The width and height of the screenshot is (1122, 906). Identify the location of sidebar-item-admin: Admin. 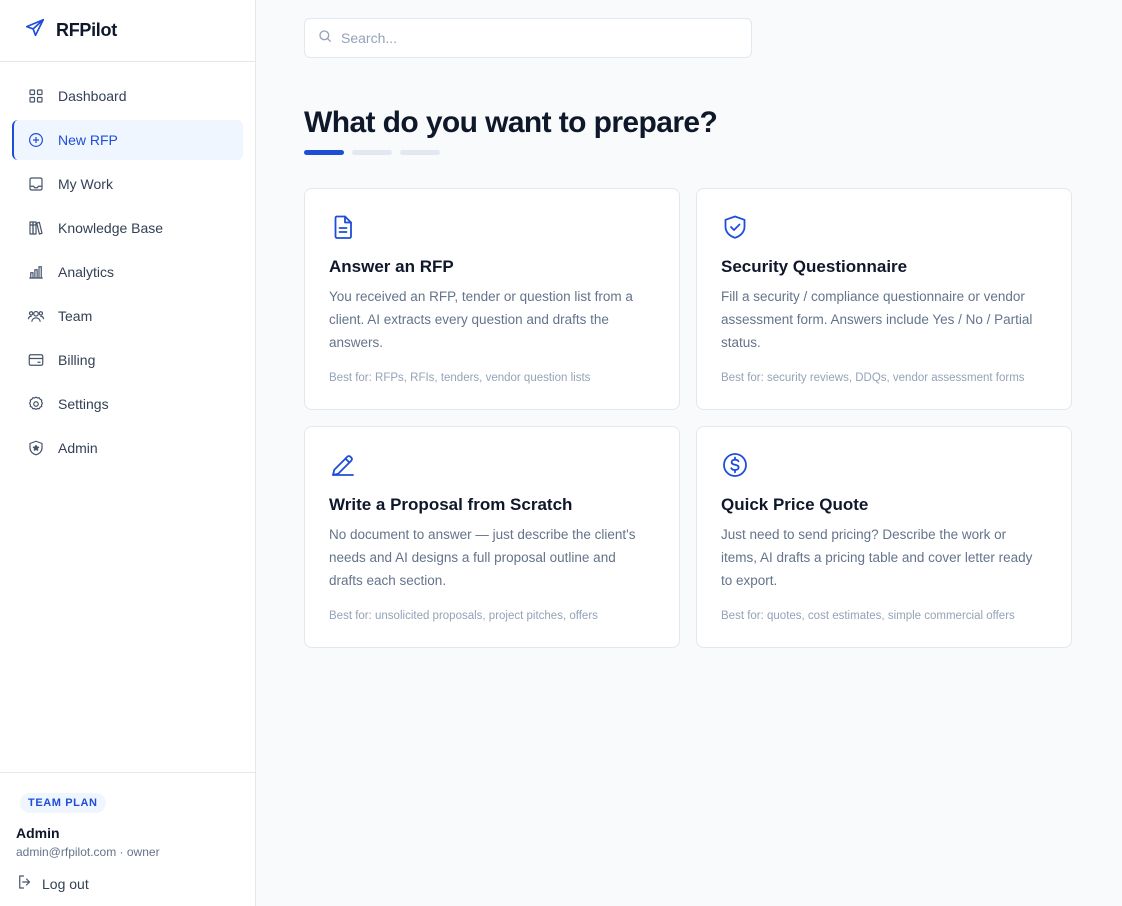
(127, 448).